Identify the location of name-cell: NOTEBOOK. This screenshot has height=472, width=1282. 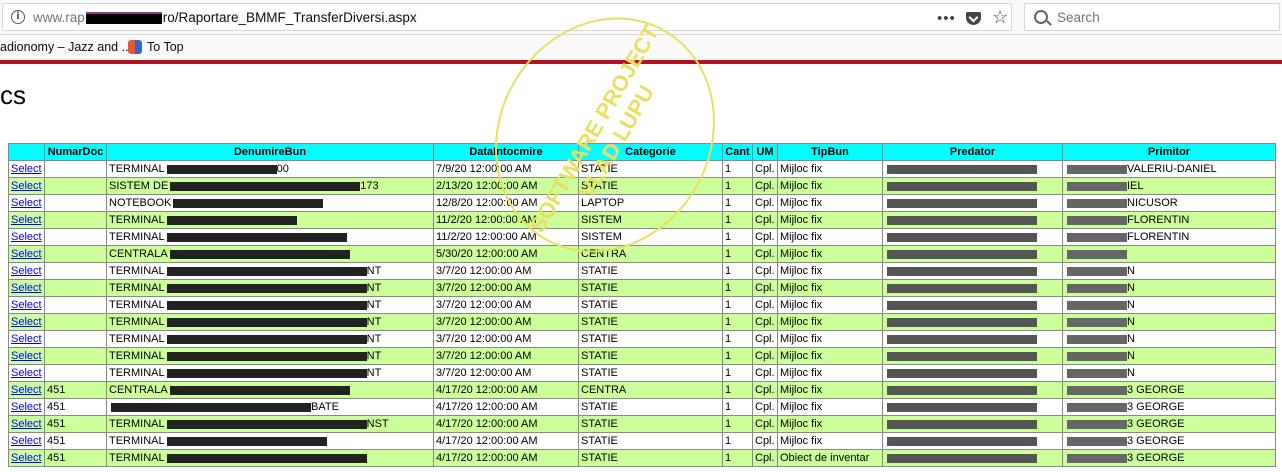
(270, 203).